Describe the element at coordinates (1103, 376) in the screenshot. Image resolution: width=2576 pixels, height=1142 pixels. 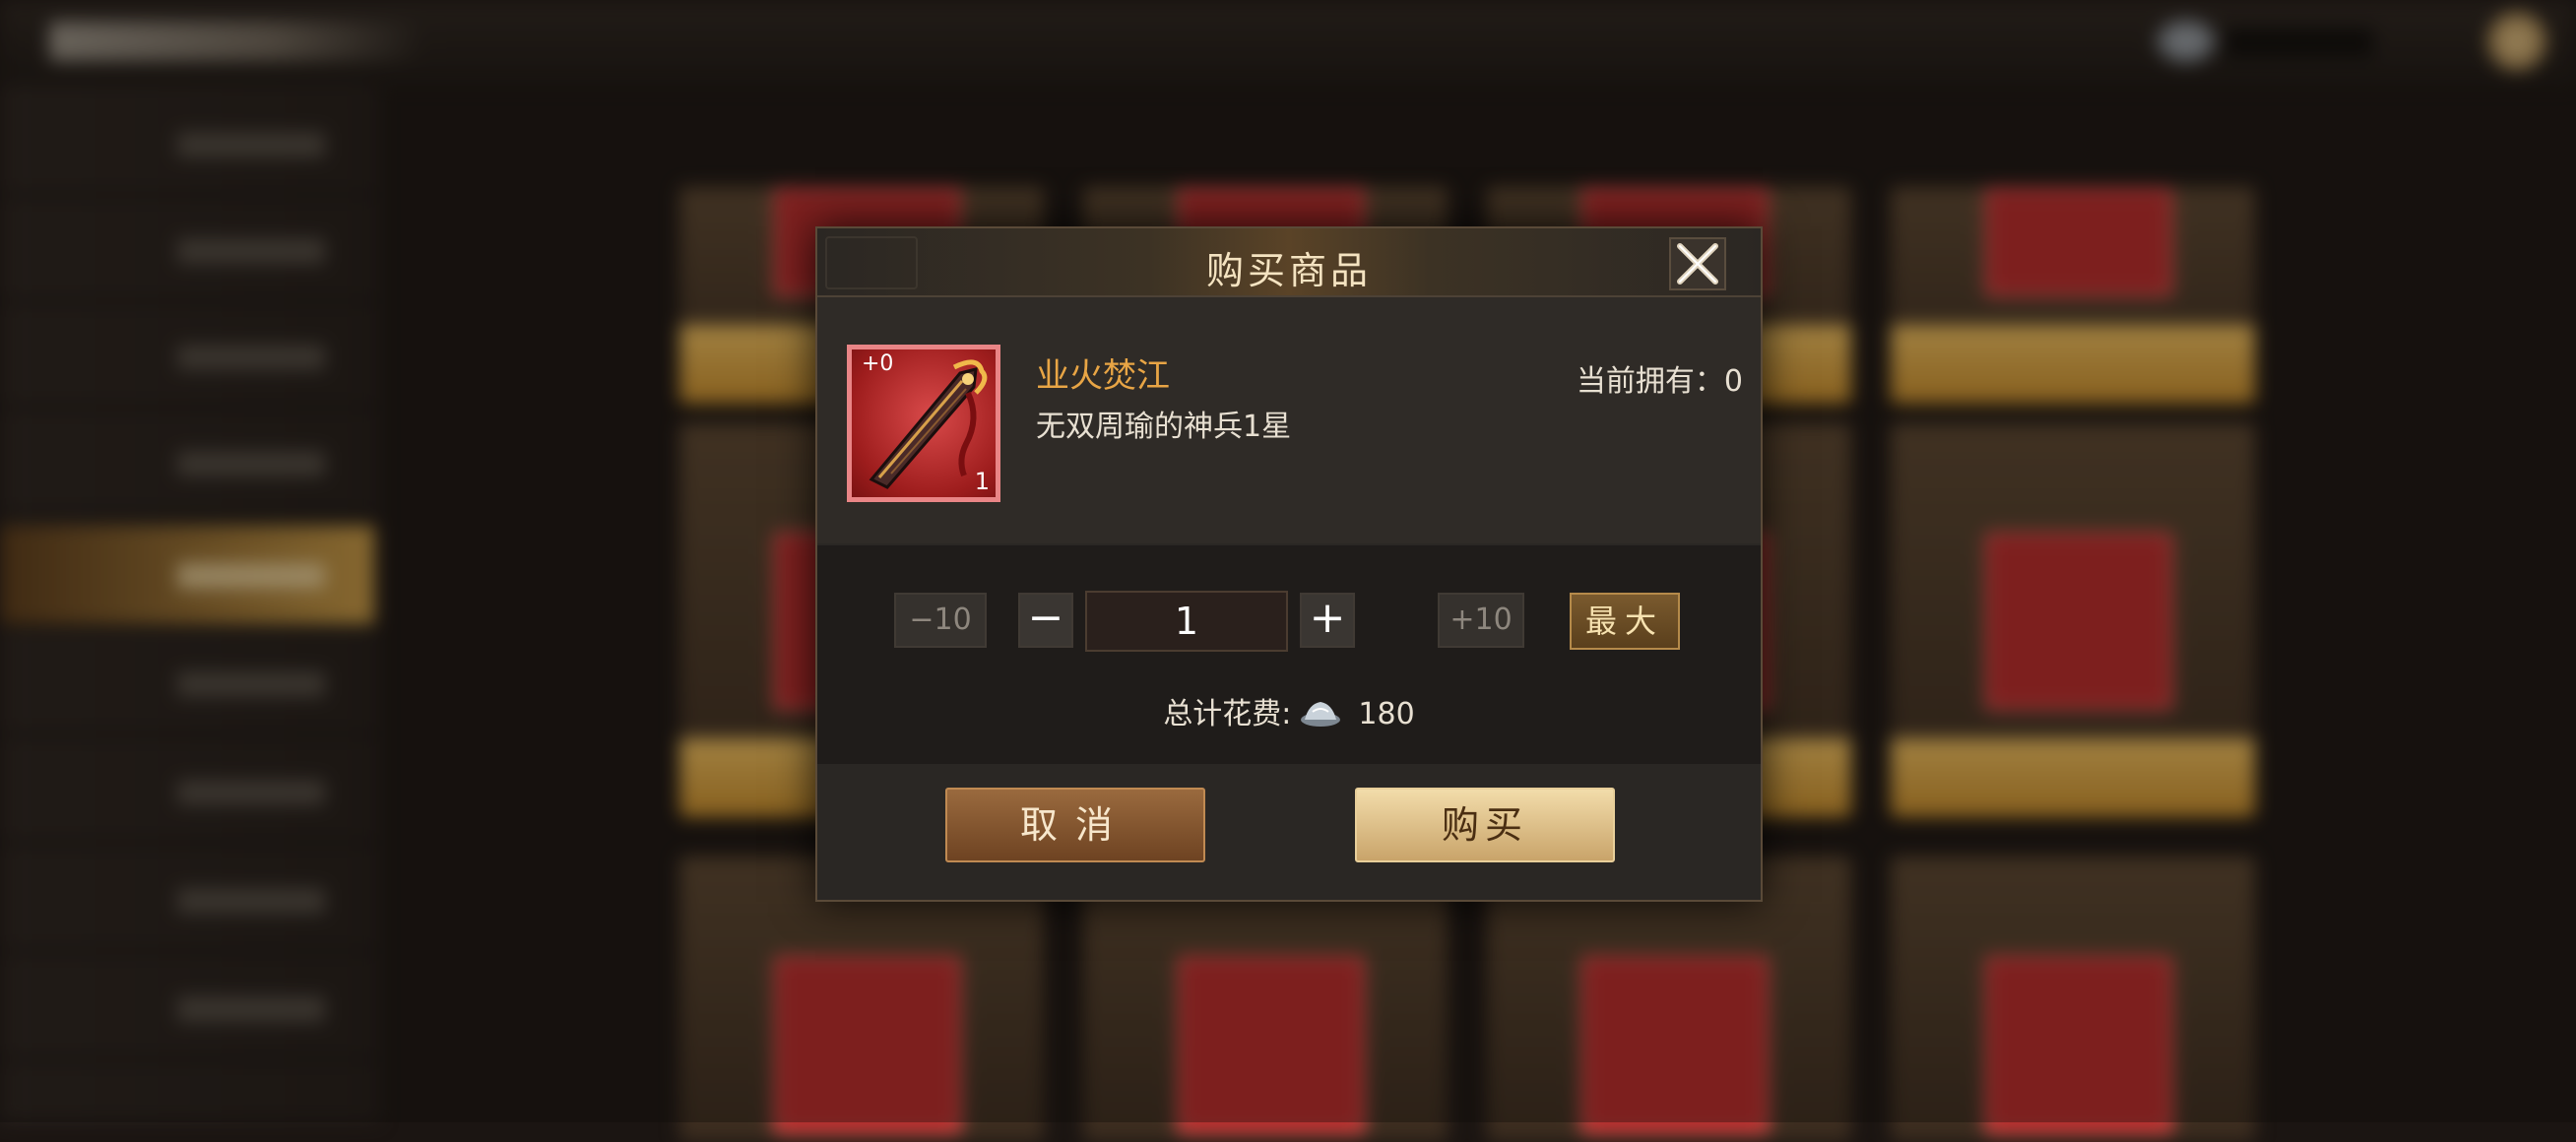
I see `item-name: 业火焚江` at that location.